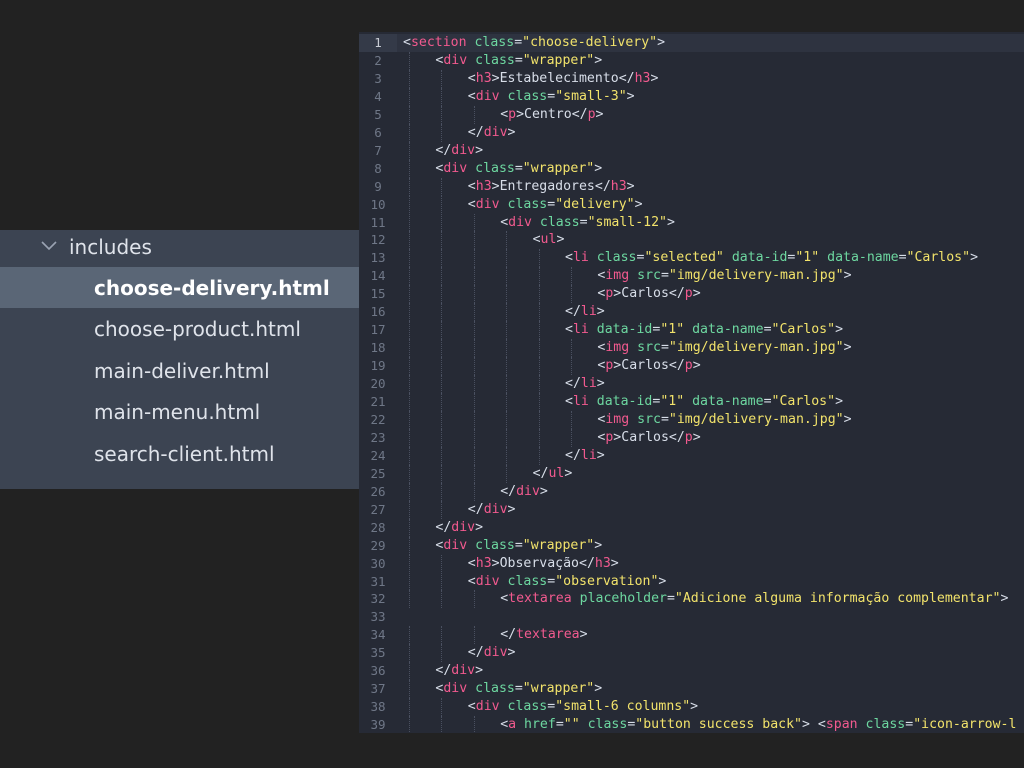 The height and width of the screenshot is (768, 1024). I want to click on file-item: choose-delivery.html, so click(179, 288).